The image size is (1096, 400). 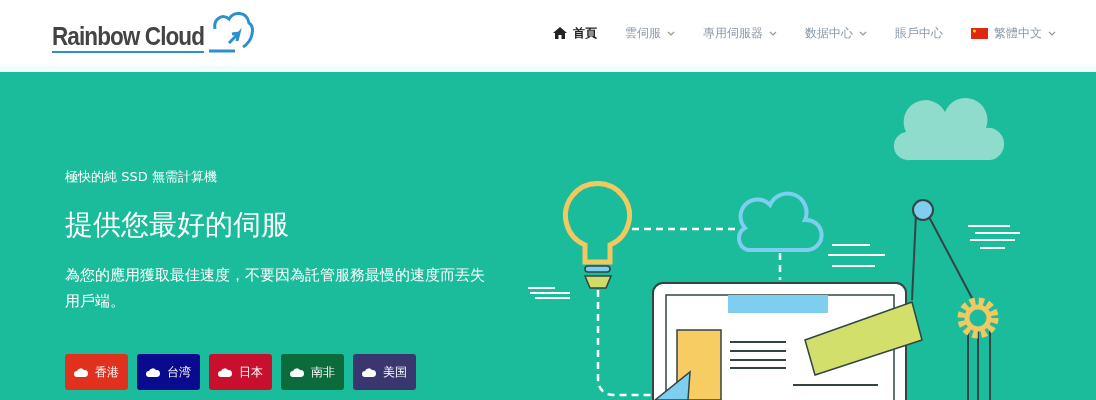 I want to click on location-button: 香港, so click(x=96, y=372).